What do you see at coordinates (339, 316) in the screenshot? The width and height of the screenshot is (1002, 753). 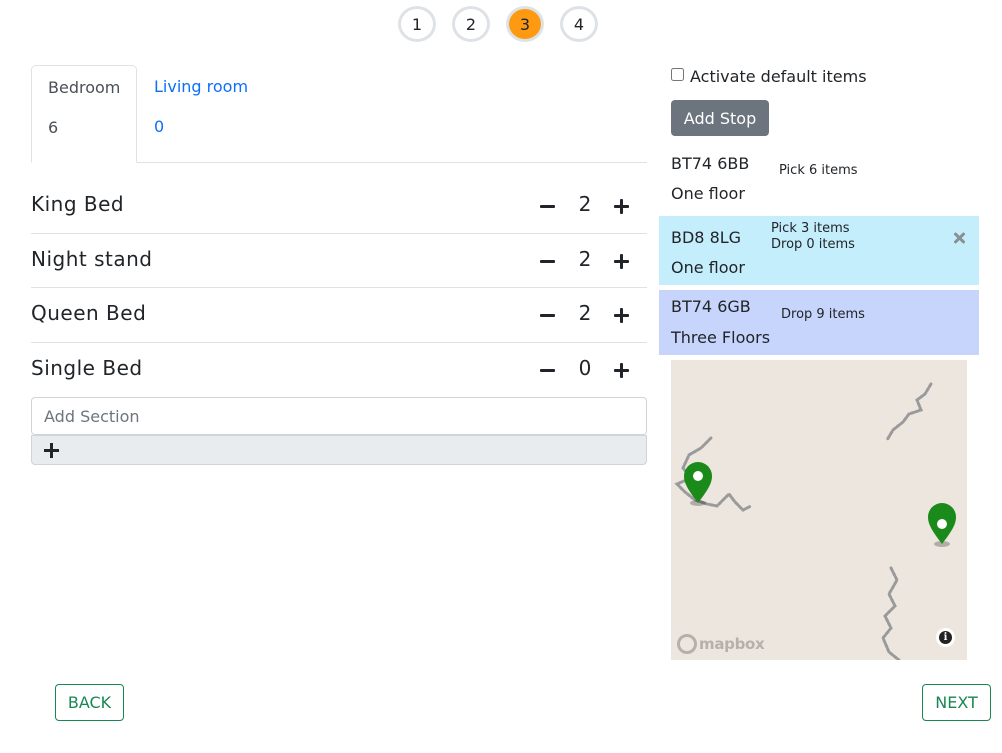 I see `item-row-queen-bed: Queen Bed 2` at bounding box center [339, 316].